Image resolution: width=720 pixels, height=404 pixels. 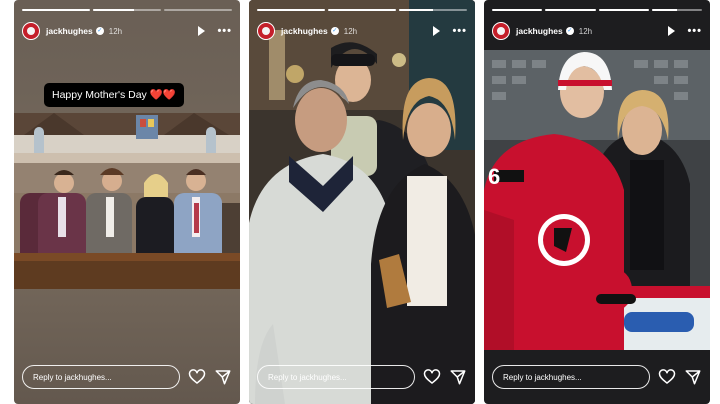 What do you see at coordinates (162, 95) in the screenshot?
I see `heart-emoji: ❤️❤️` at bounding box center [162, 95].